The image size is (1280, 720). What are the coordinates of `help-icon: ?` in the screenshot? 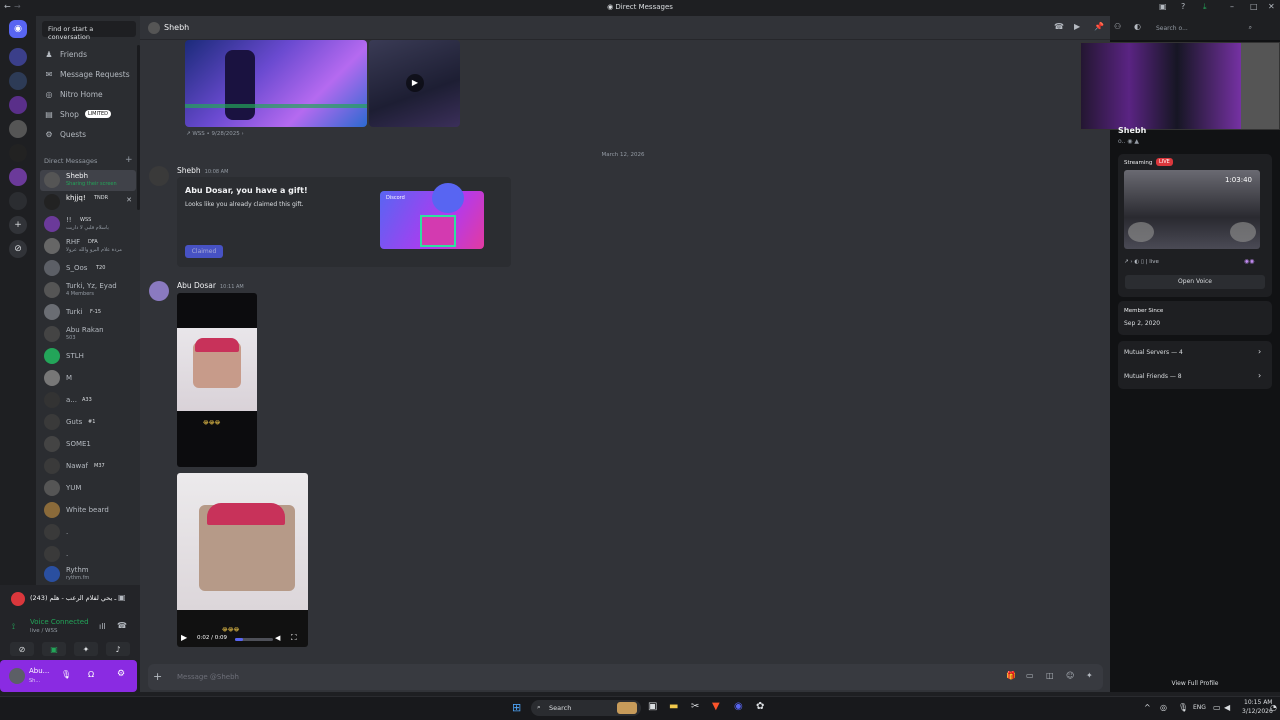 It's located at (1183, 6).